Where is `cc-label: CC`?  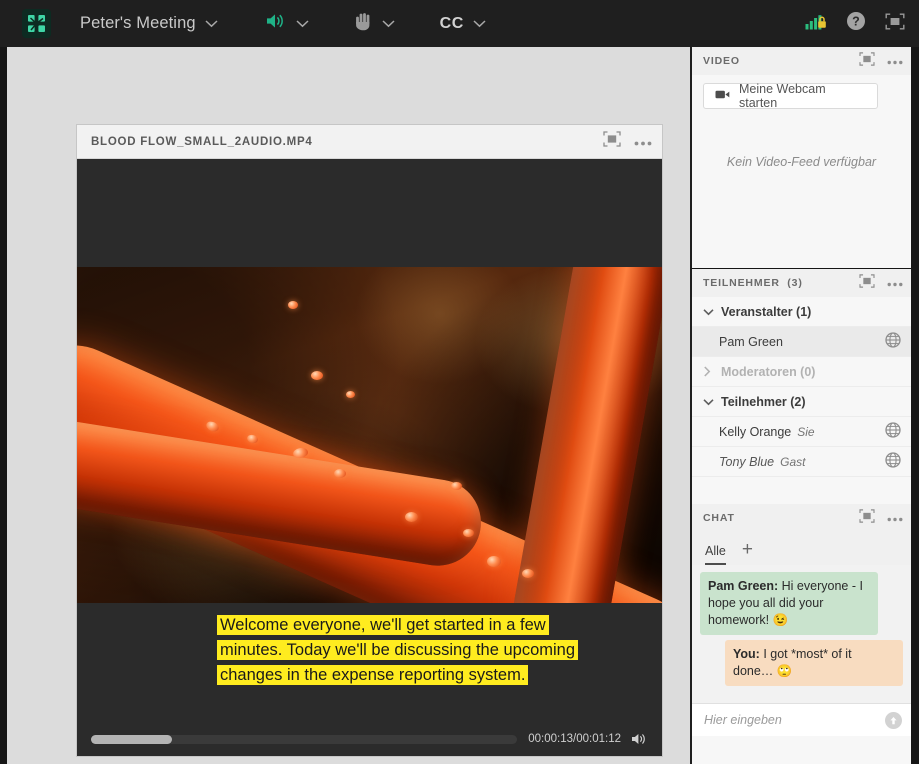 cc-label: CC is located at coordinates (451, 23).